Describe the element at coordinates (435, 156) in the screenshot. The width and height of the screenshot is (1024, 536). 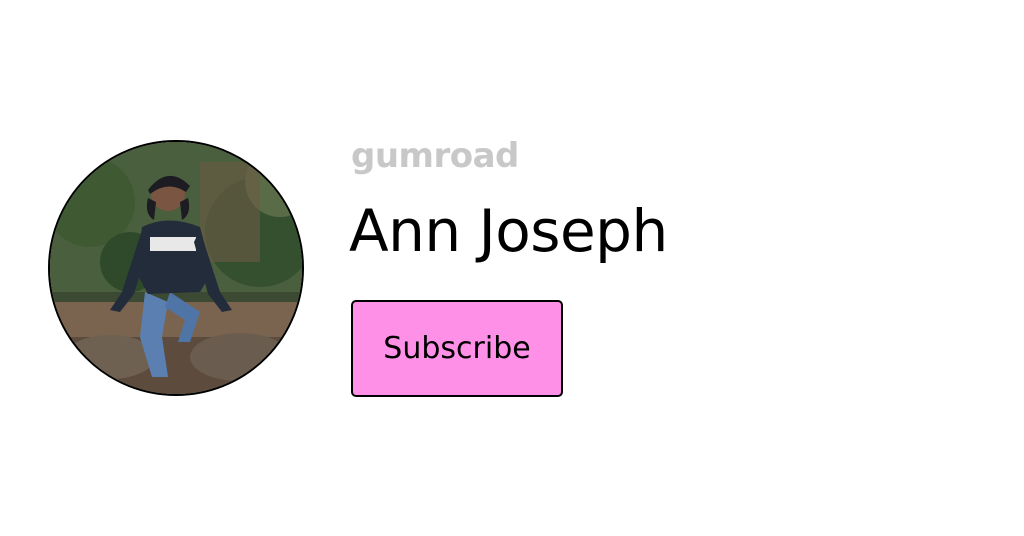
I see `gumroad-logo: Gumroad` at that location.